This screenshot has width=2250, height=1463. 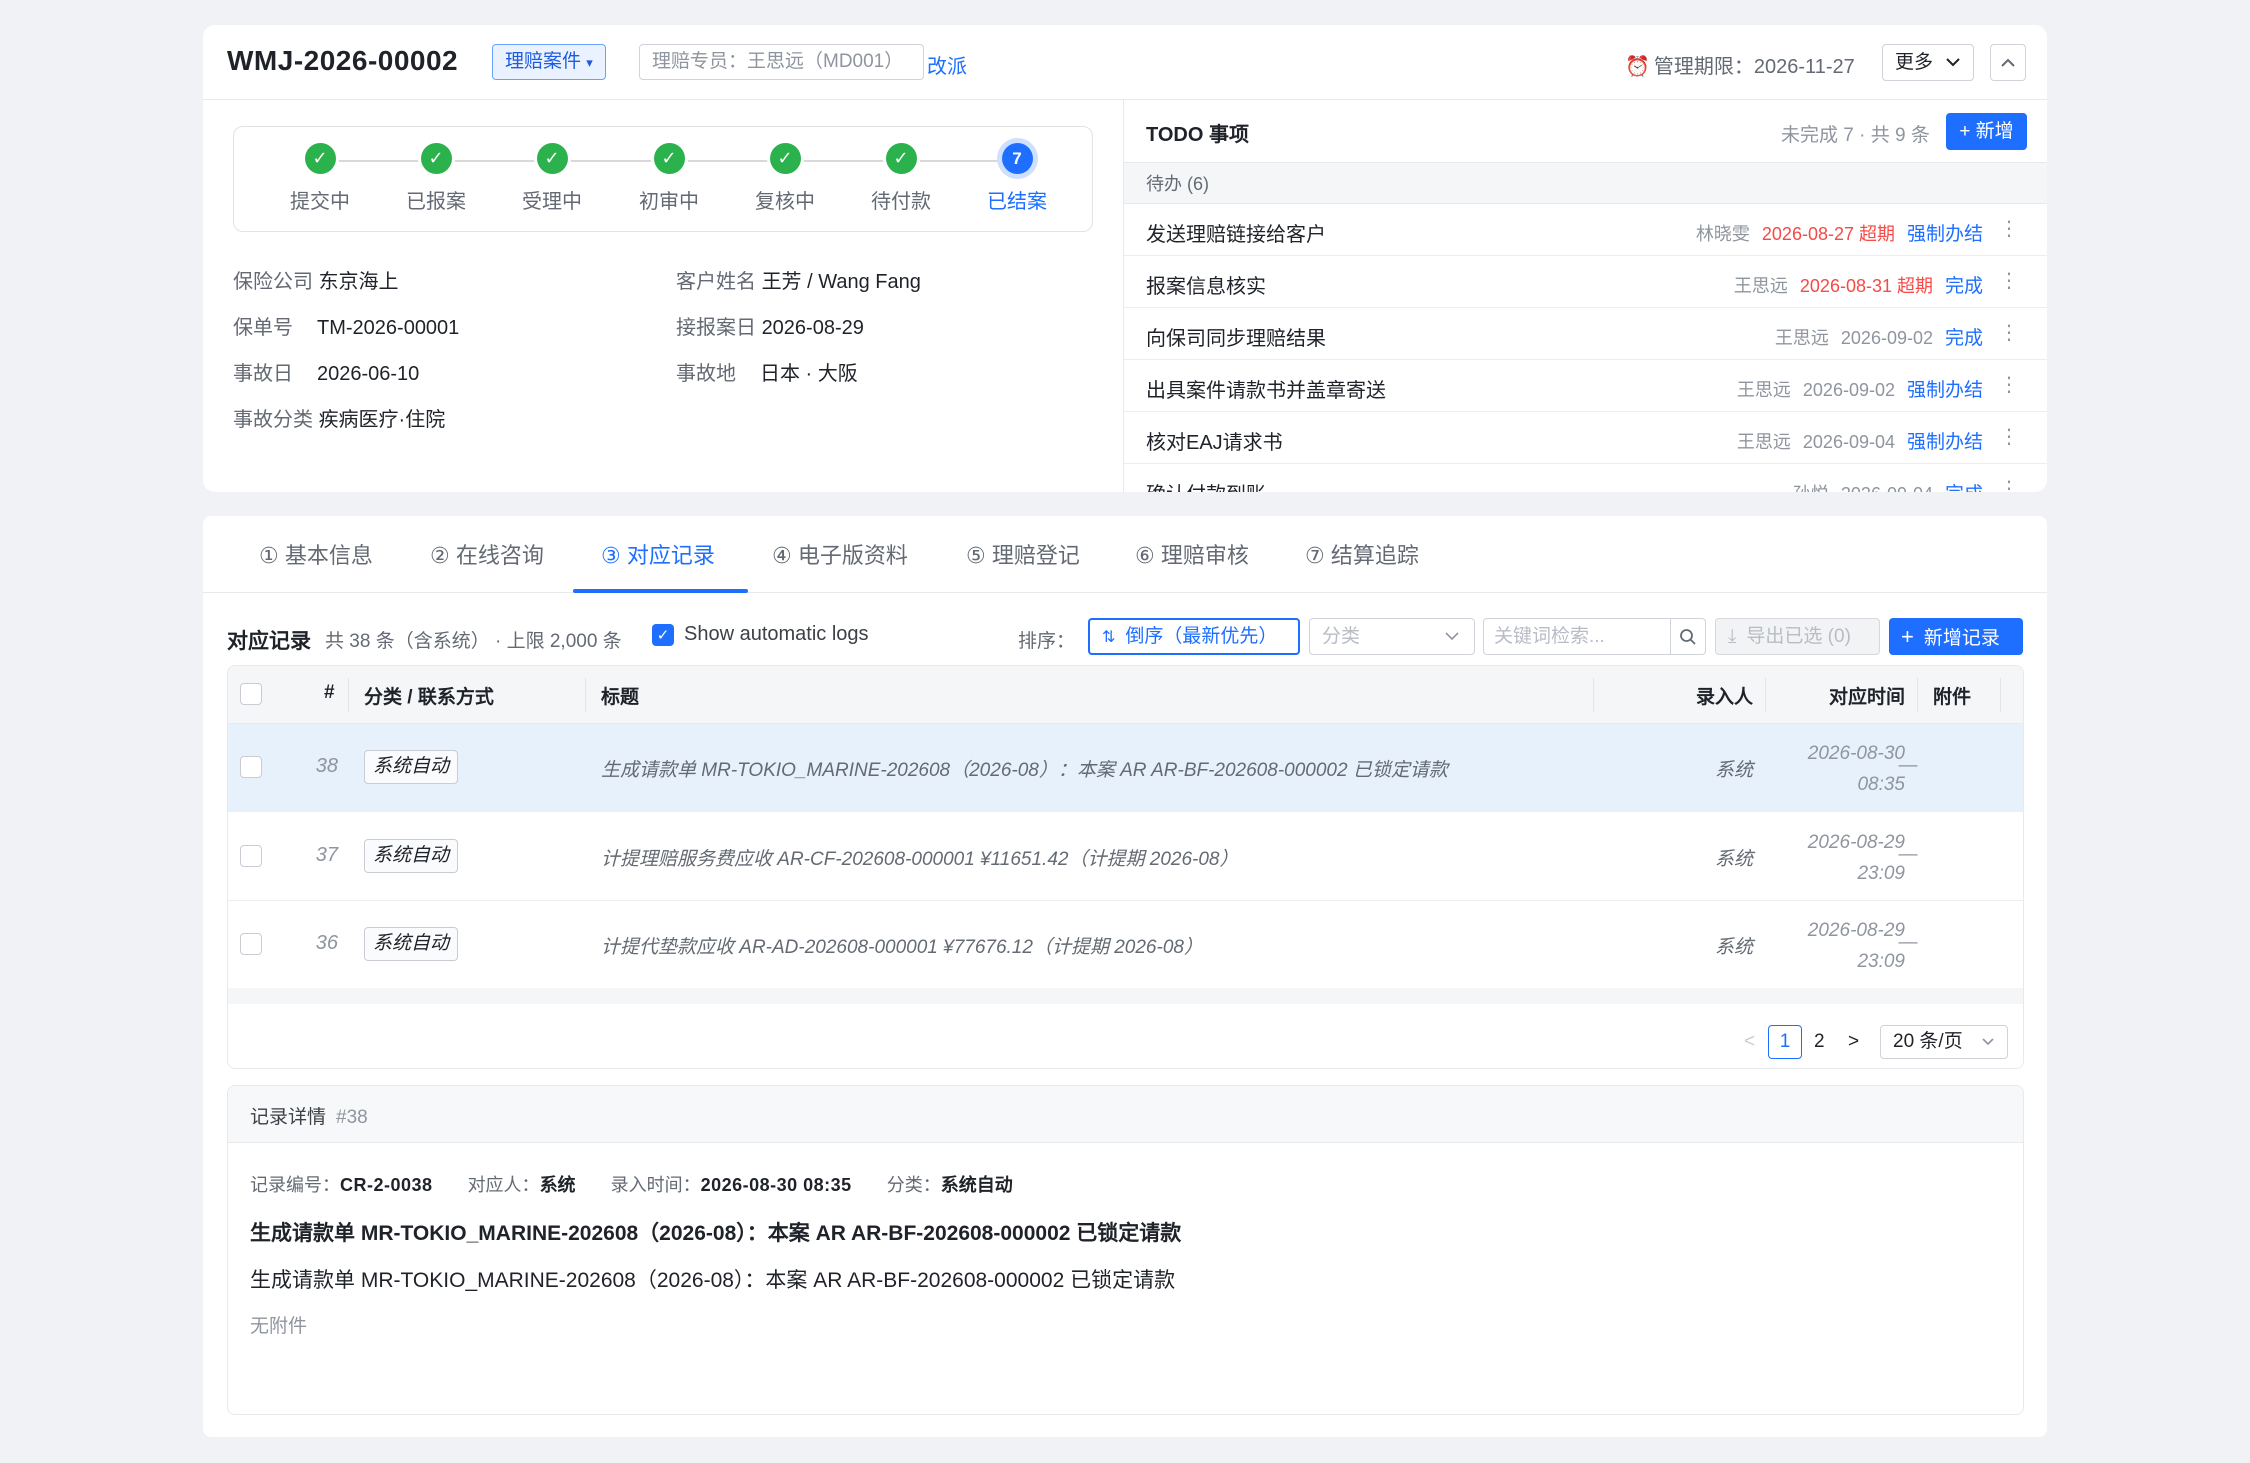 I want to click on info-policy: 保单号 TM-2026-00001, so click(x=346, y=325).